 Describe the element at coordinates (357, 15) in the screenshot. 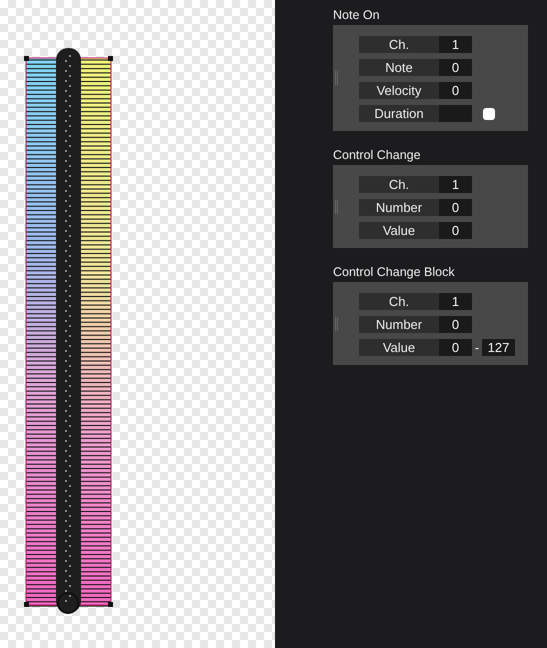

I see `section-title: Note On` at that location.